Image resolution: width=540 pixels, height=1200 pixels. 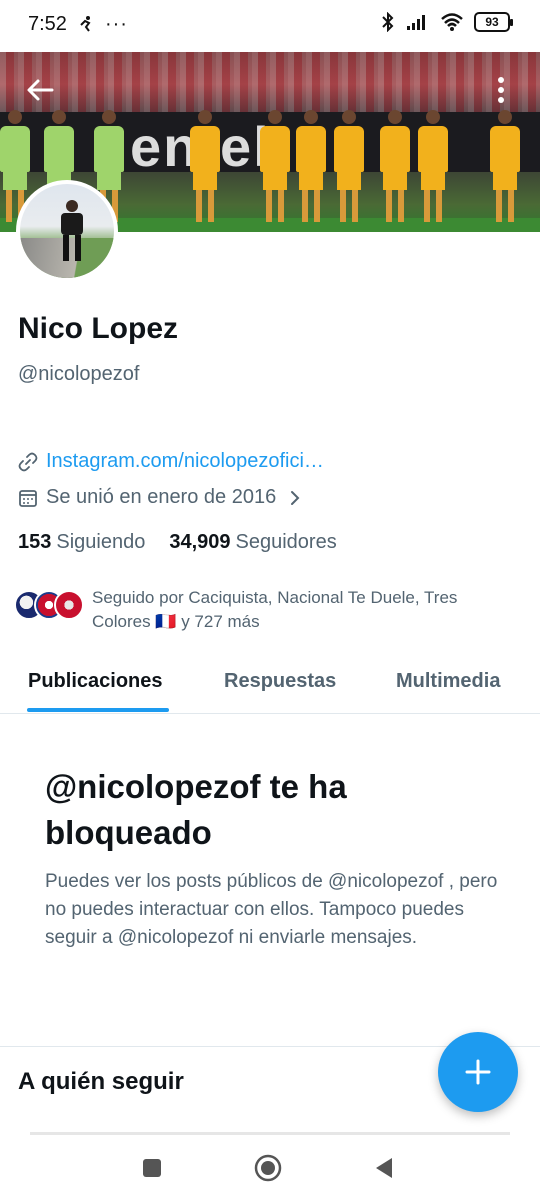 What do you see at coordinates (79, 374) in the screenshot?
I see `profile-handle: @nicolopezof` at bounding box center [79, 374].